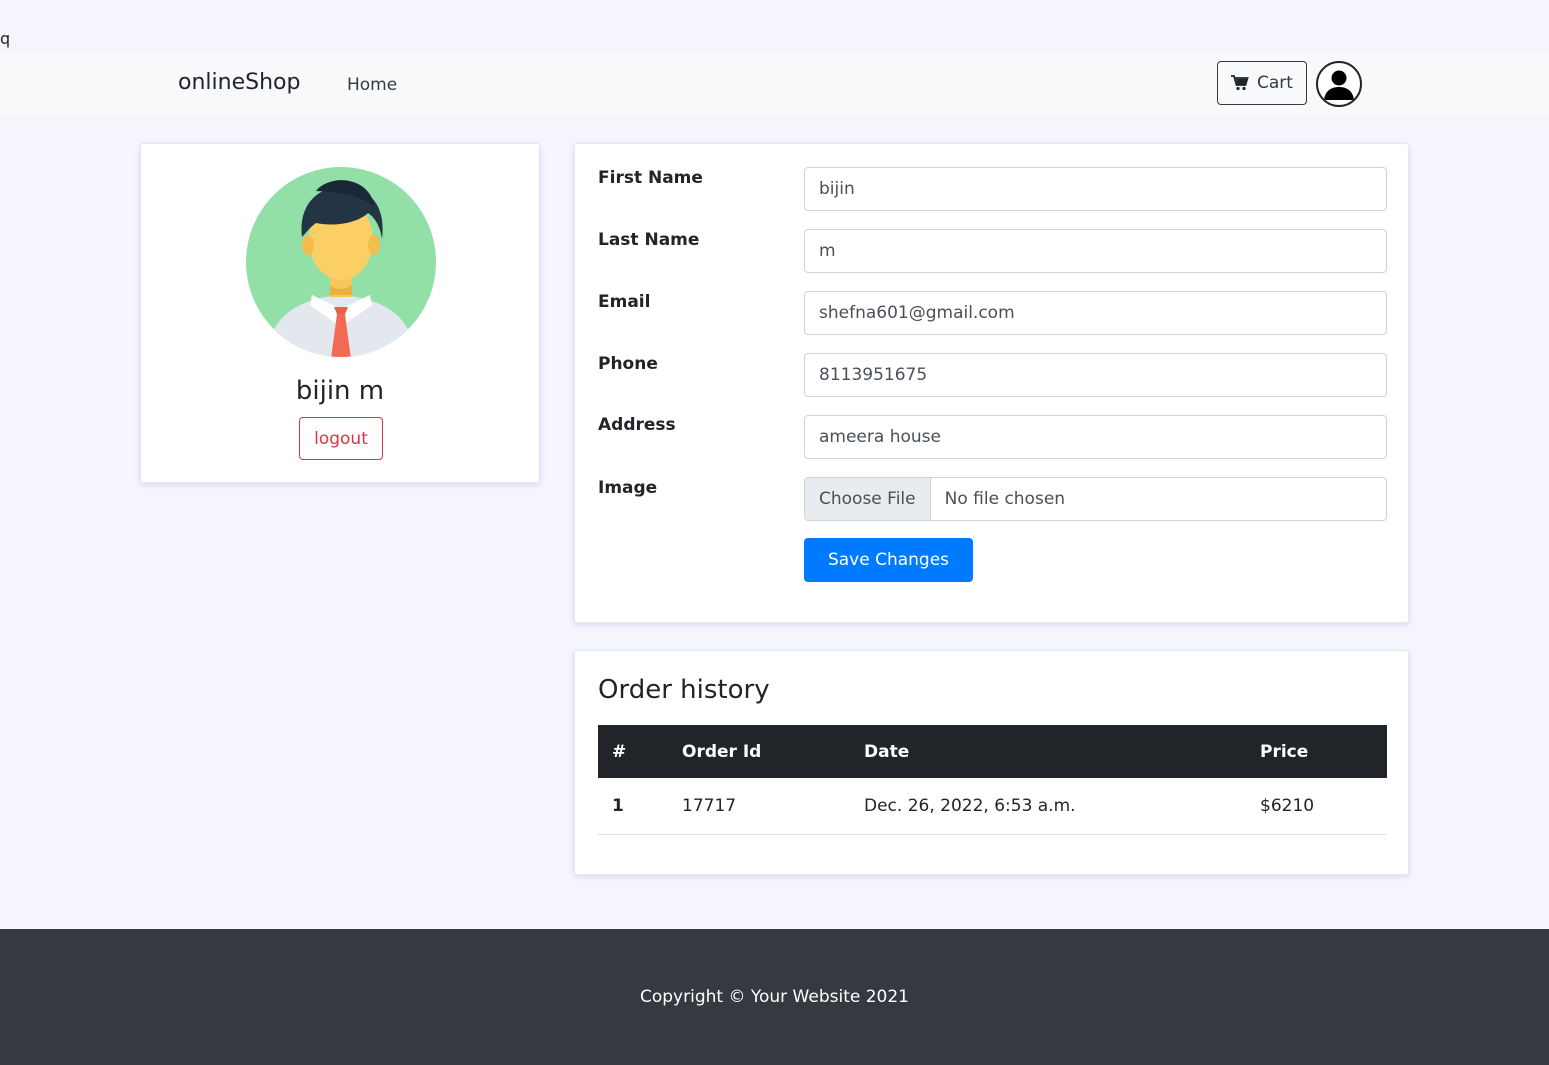 The width and height of the screenshot is (1549, 1065). Describe the element at coordinates (1048, 806) in the screenshot. I see `table-cell: Dec. 26, 2022, 6:53 a.m.` at that location.